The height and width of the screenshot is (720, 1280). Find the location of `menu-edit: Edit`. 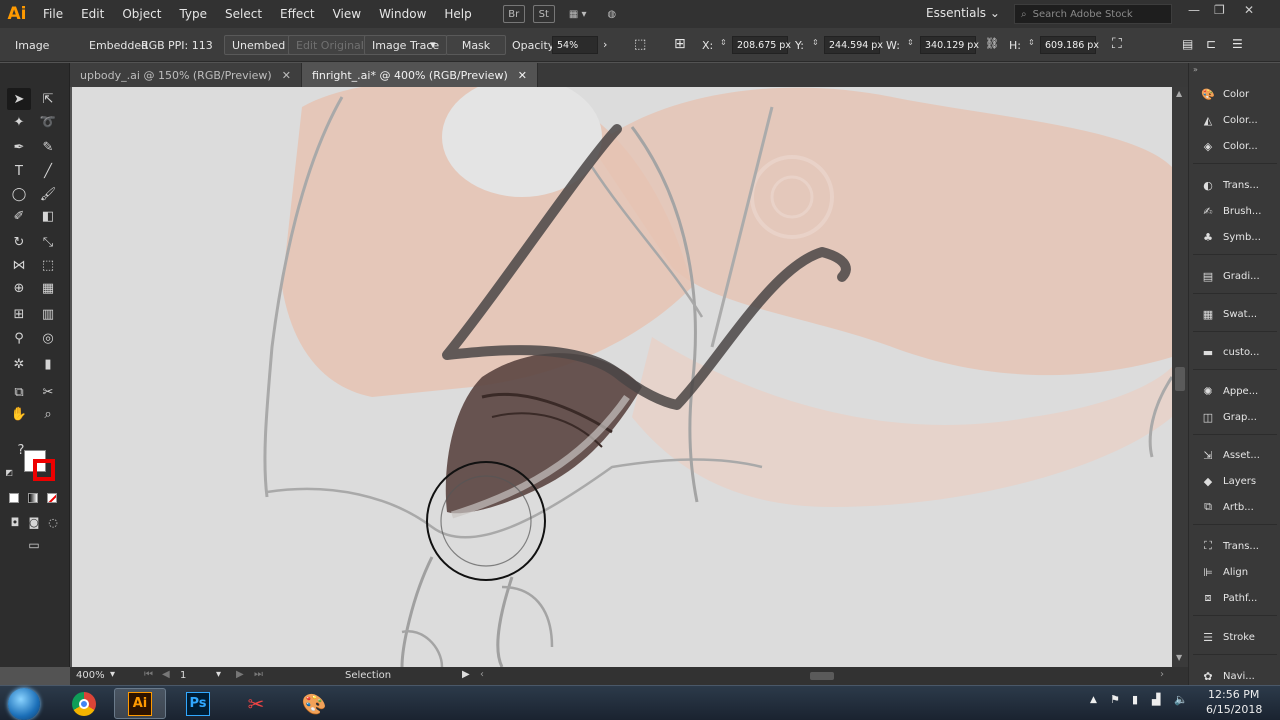

menu-edit: Edit is located at coordinates (92, 14).